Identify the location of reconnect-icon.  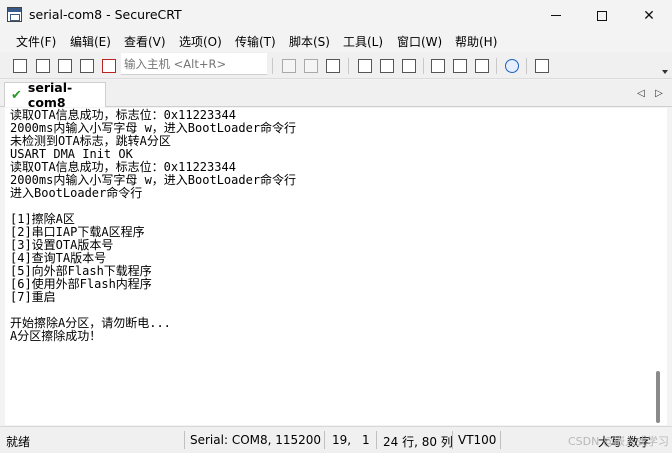
(86, 65).